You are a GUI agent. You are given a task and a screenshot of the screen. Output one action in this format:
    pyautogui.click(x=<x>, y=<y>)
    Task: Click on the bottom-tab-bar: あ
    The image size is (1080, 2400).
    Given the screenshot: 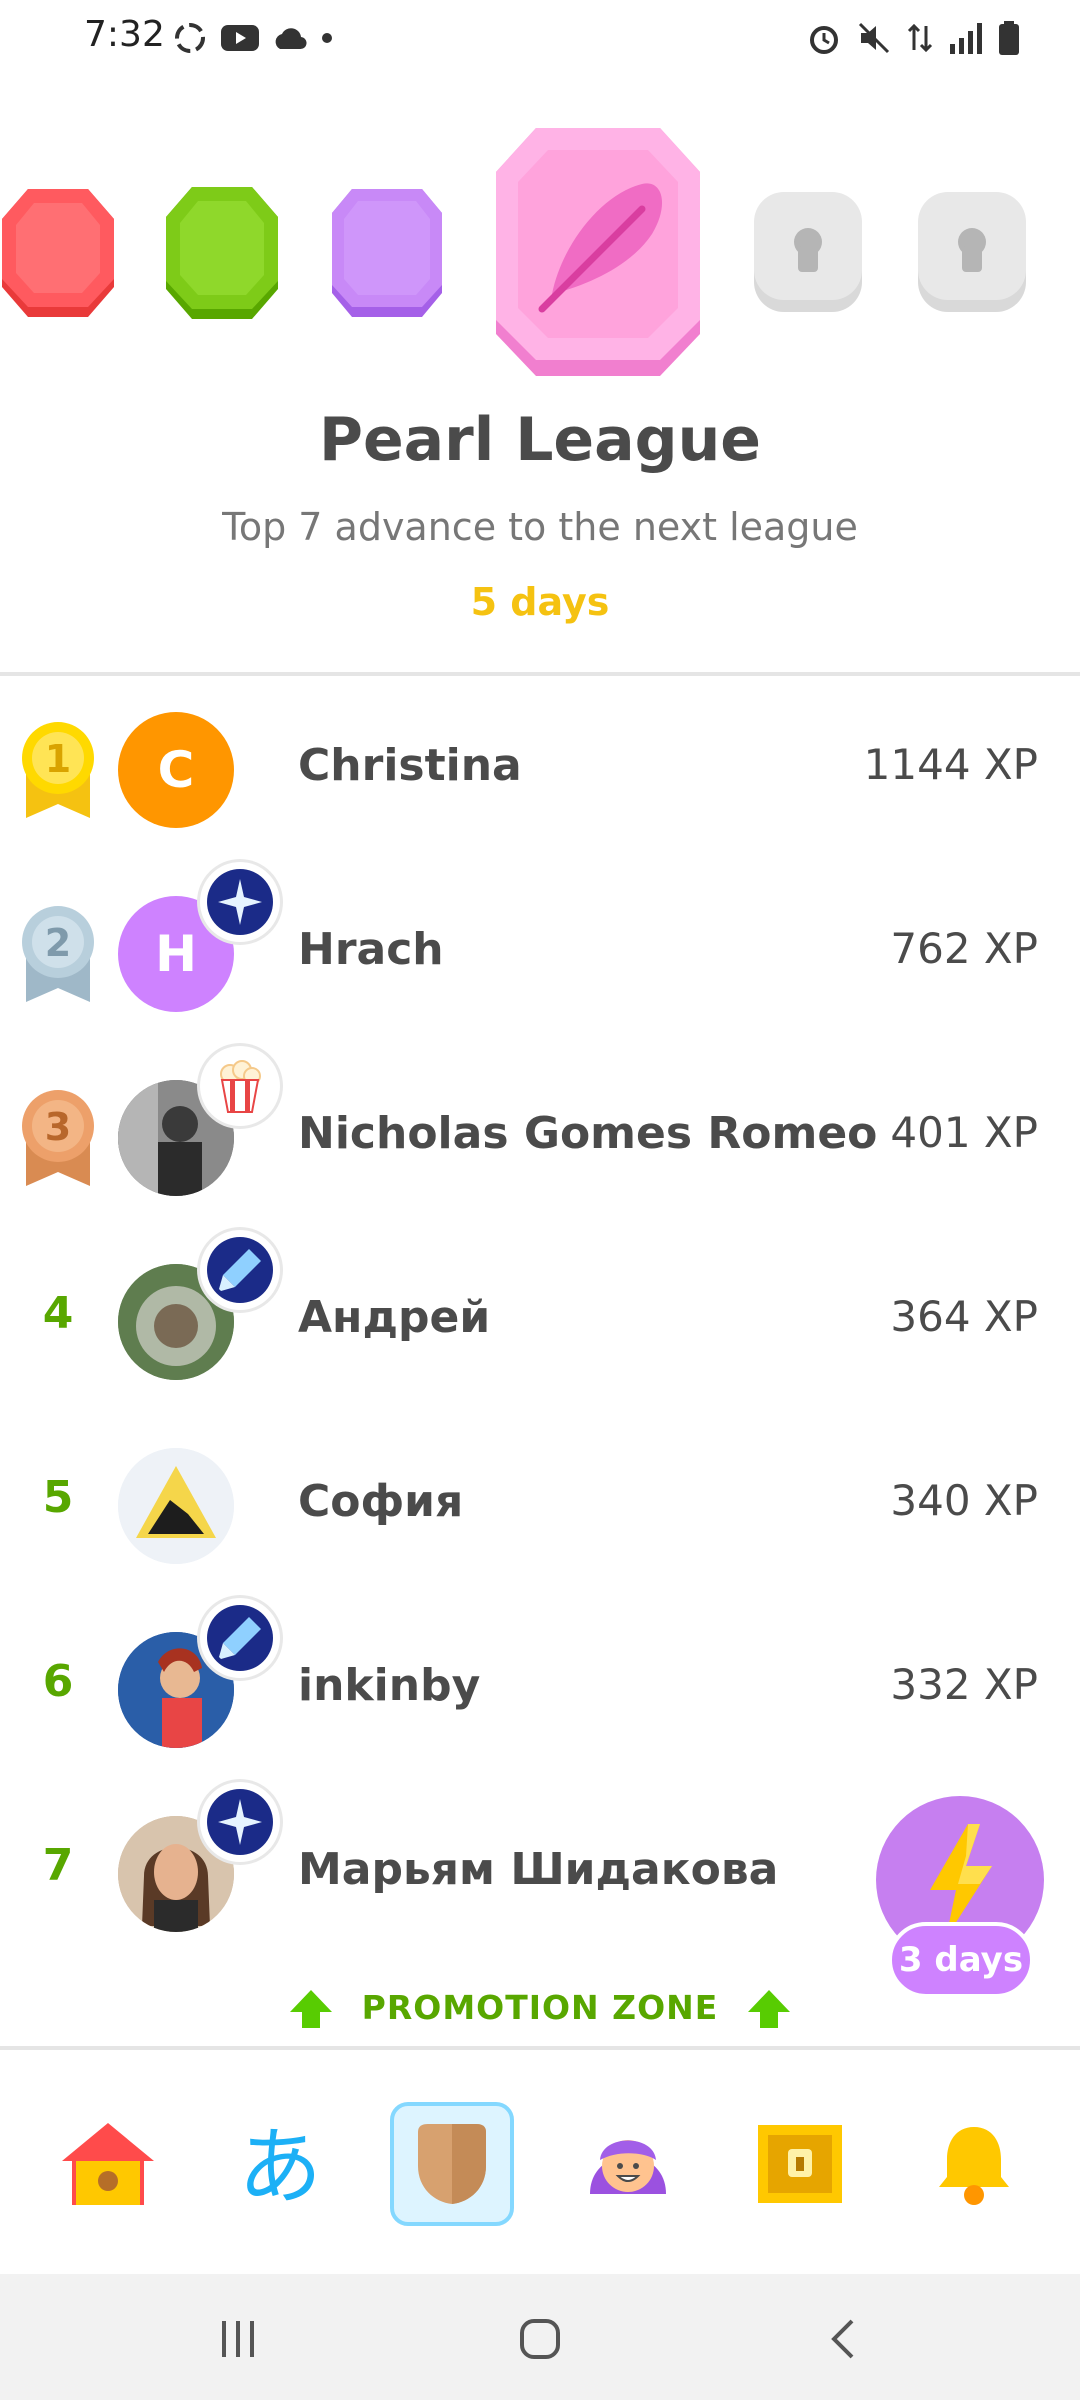 What is the action you would take?
    pyautogui.click(x=540, y=2162)
    